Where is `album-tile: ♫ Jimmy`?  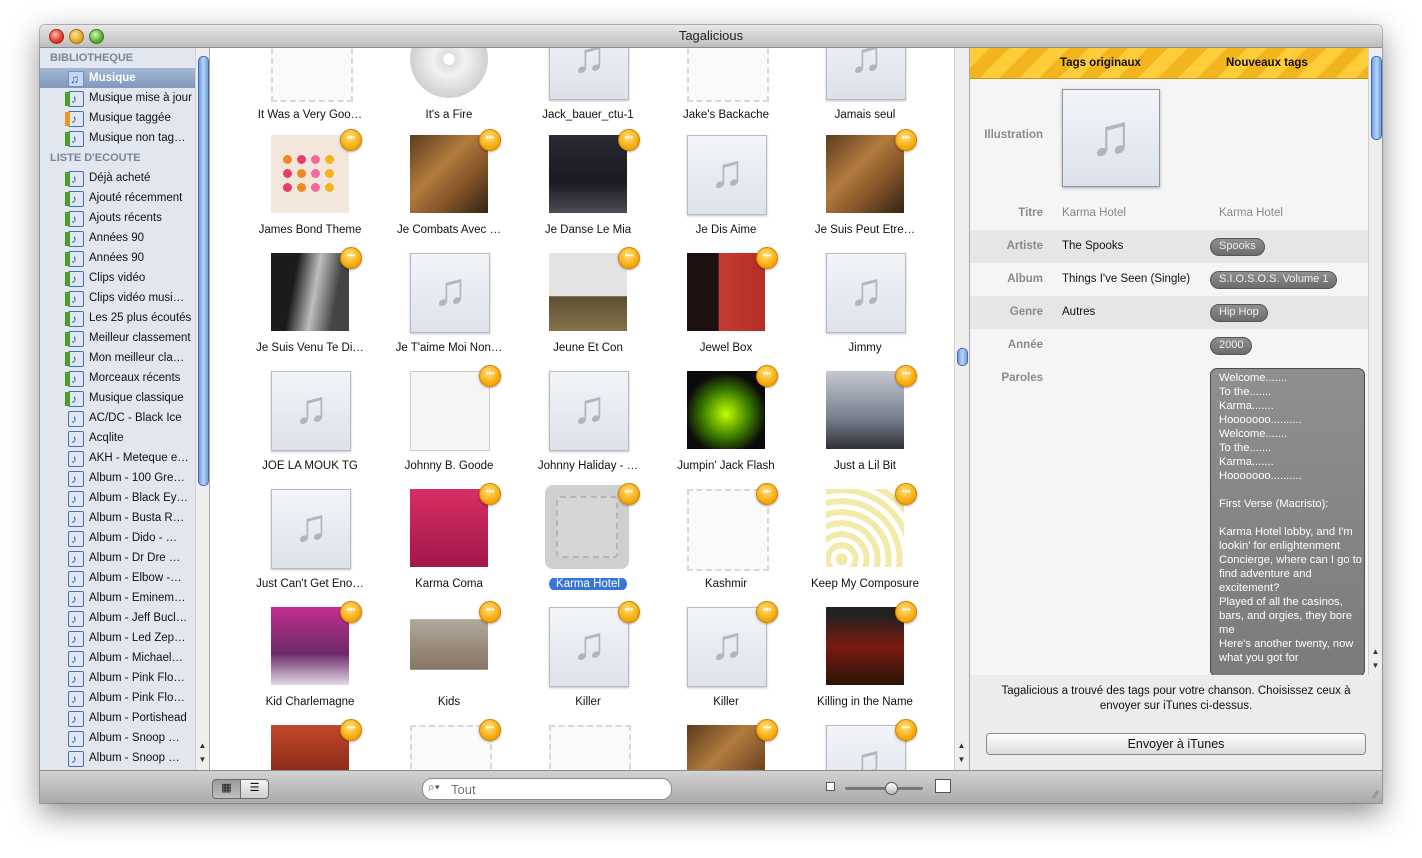 album-tile: ♫ Jimmy is located at coordinates (865, 312).